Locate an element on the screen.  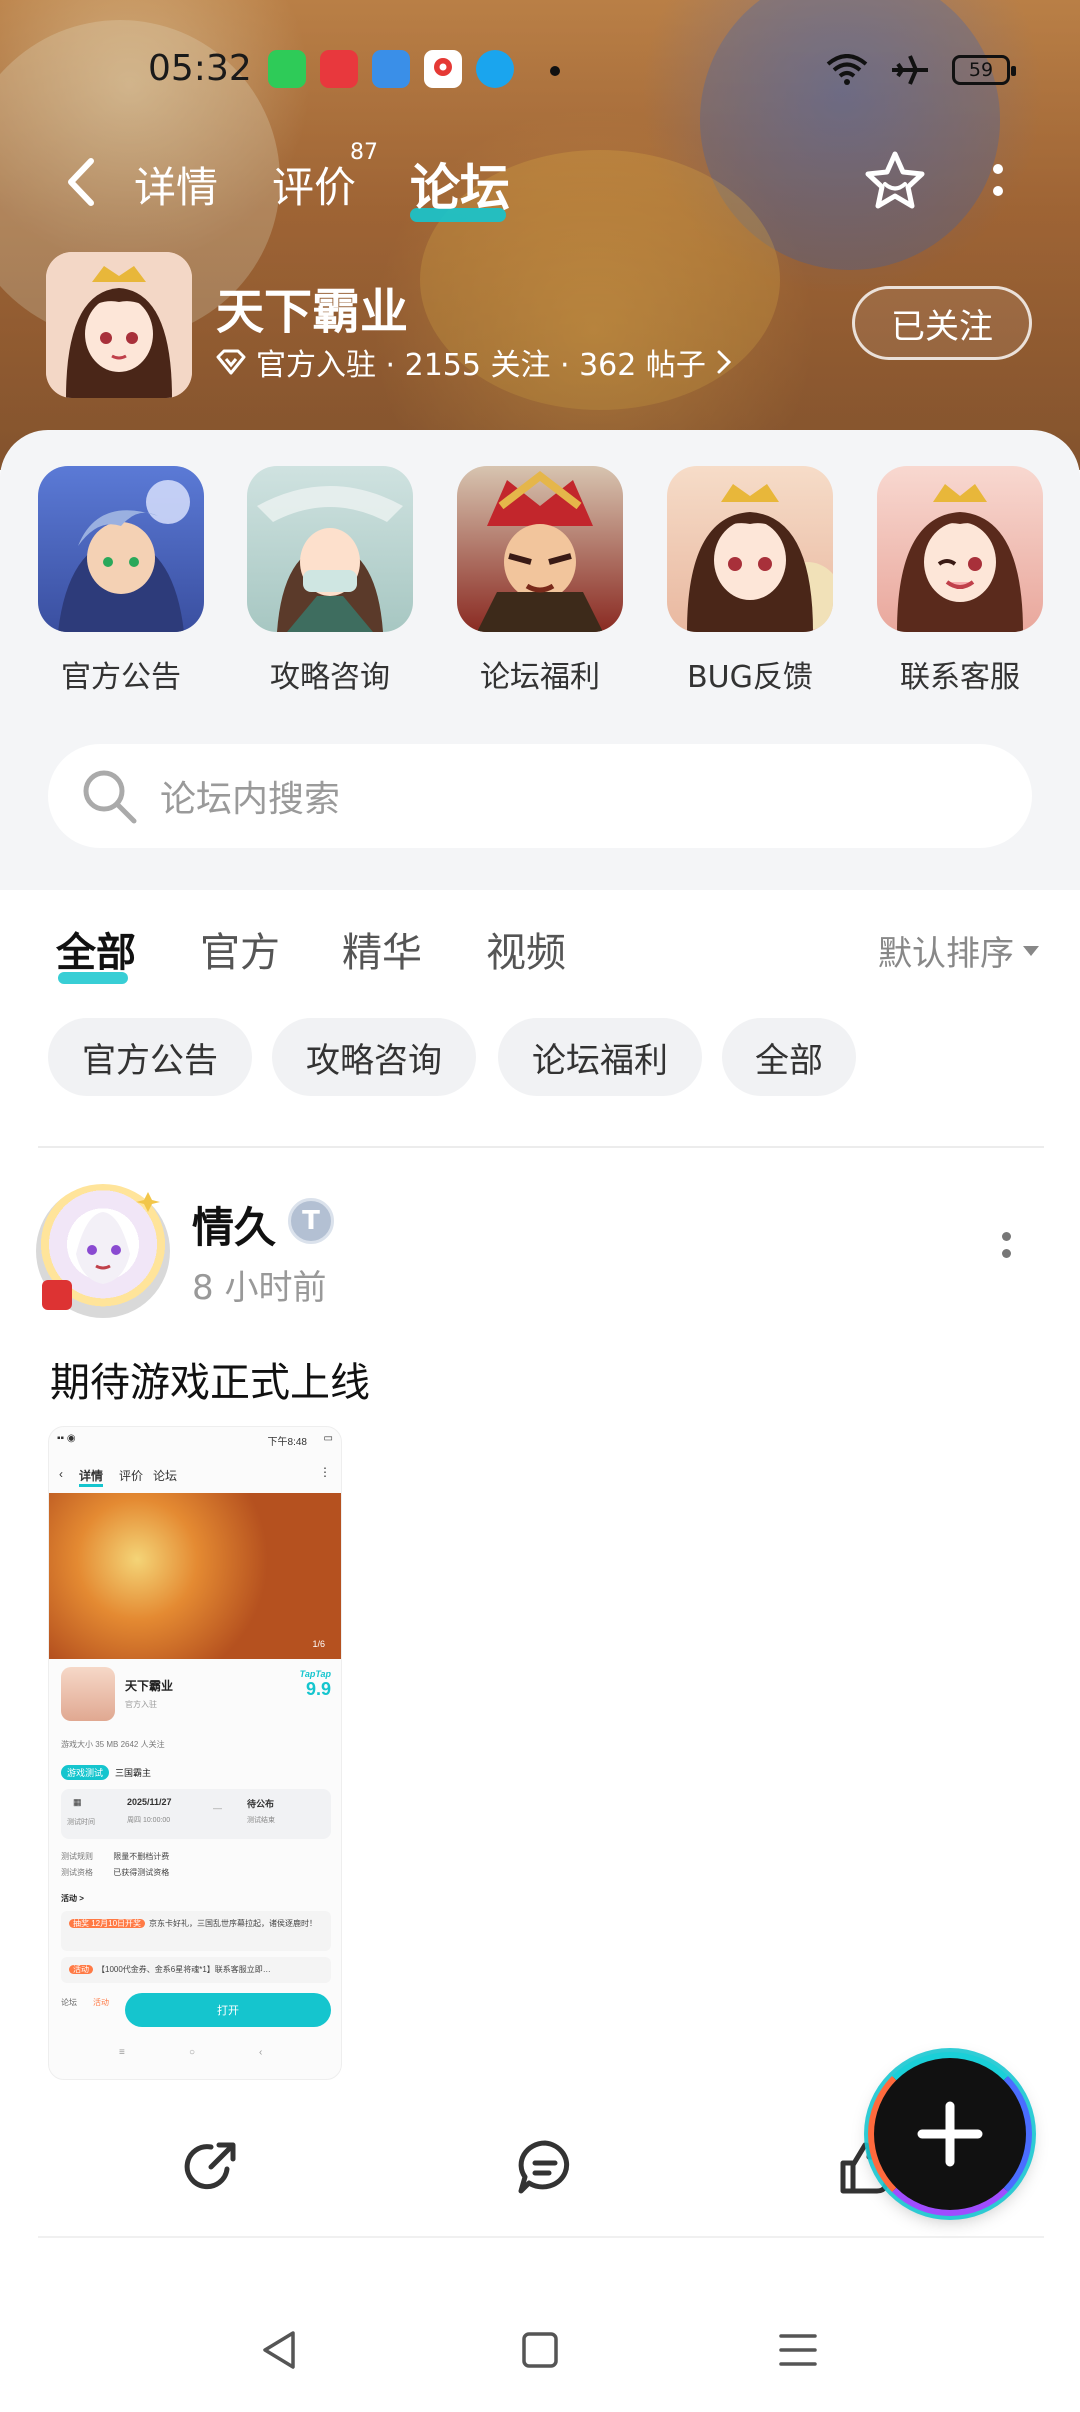
follow-button: 已关注 is located at coordinates (942, 323).